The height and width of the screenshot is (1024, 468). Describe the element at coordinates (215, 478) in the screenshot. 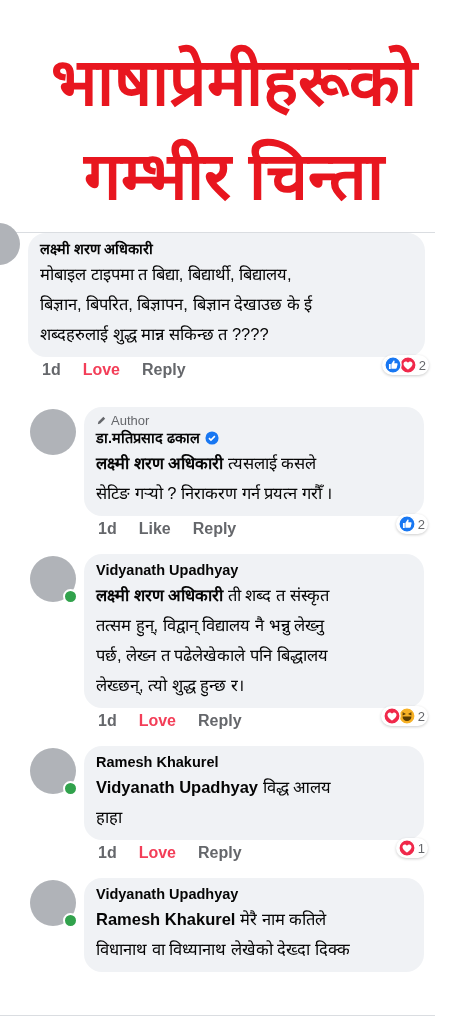

I see `comment-text: लक्ष्मी शरण अधिकारी त्यसलाई कसले सेटिङ गर्‍यो ? निराकरण गर्न प्रयत्न गरौँ ।` at that location.